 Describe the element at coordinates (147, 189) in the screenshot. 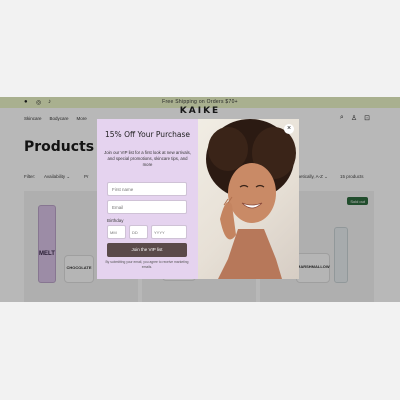

I see `first-name-field` at that location.